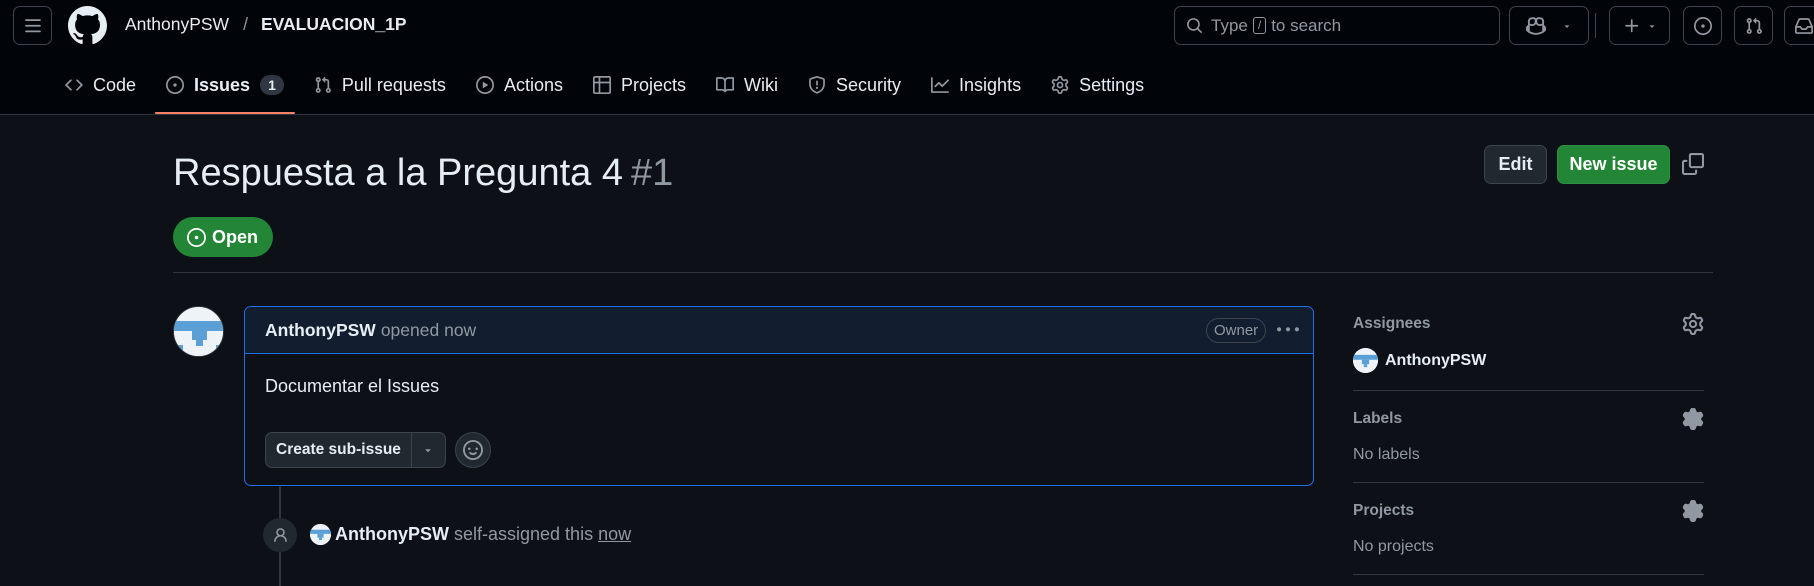  Describe the element at coordinates (398, 173) in the screenshot. I see `issue-title: Respuesta a la Pregunta 4` at that location.